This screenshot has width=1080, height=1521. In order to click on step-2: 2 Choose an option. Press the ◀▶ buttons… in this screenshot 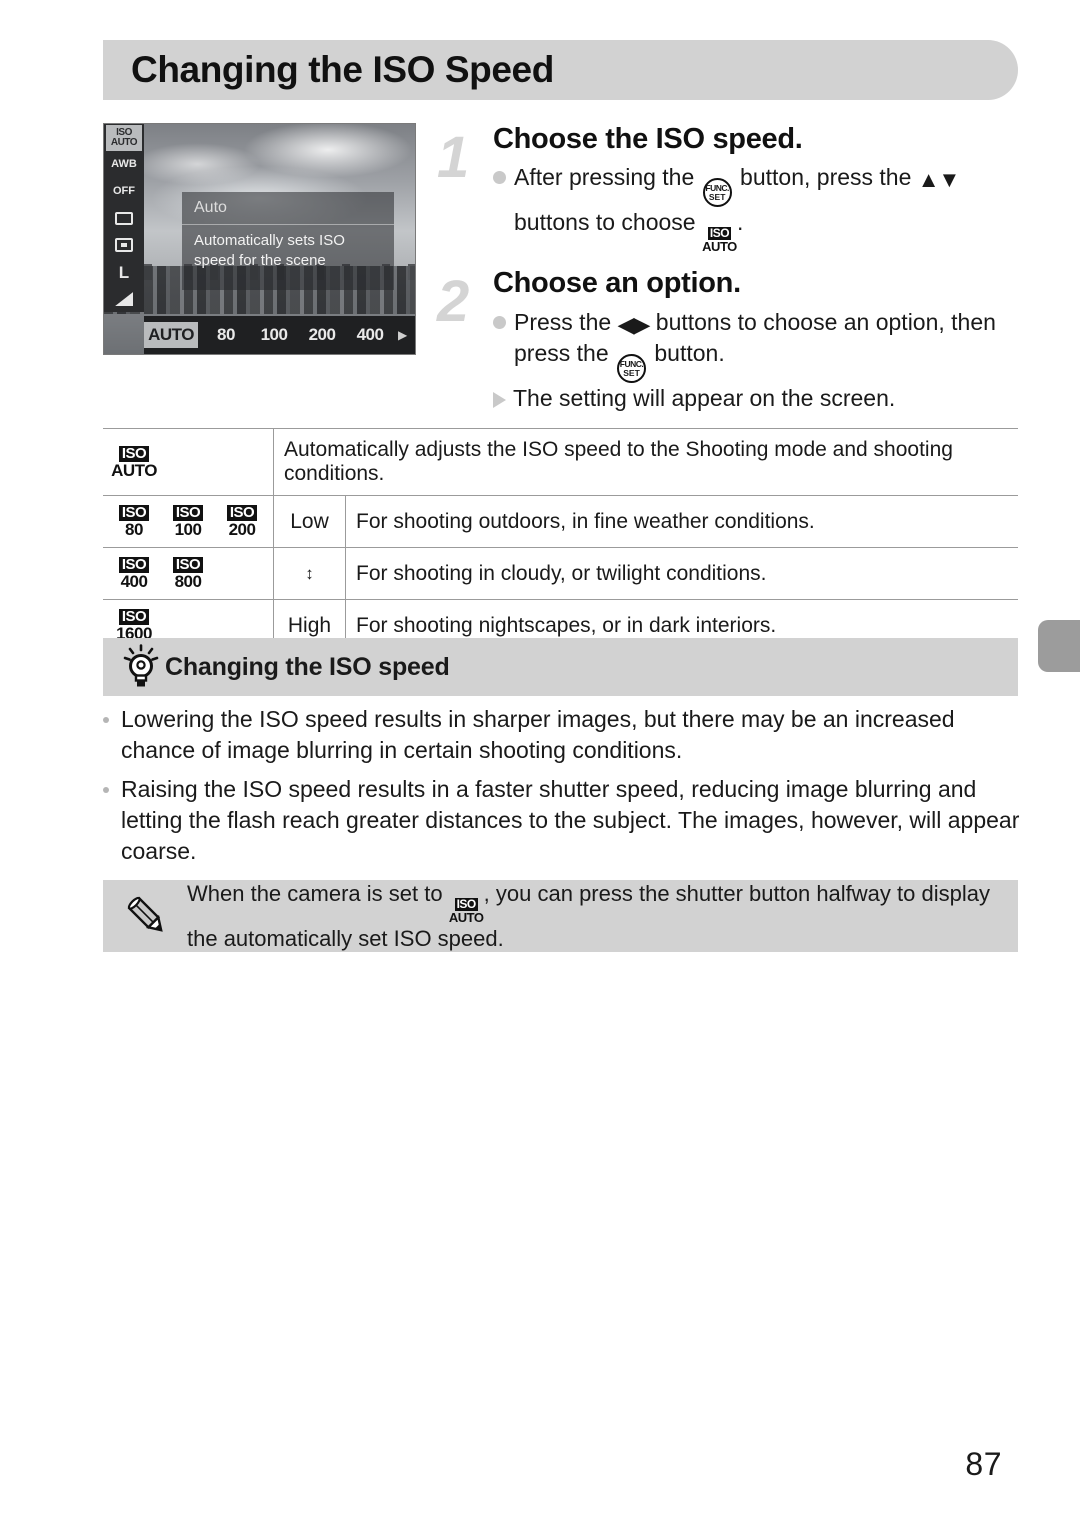, I will do `click(729, 341)`.